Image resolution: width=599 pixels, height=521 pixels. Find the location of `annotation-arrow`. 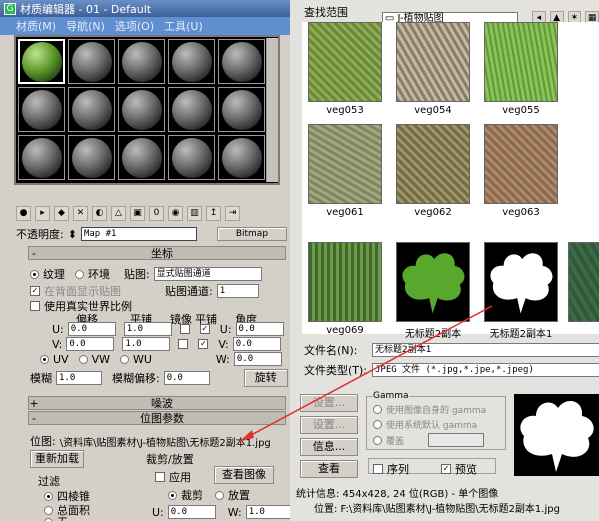

annotation-arrow is located at coordinates (366, 373).